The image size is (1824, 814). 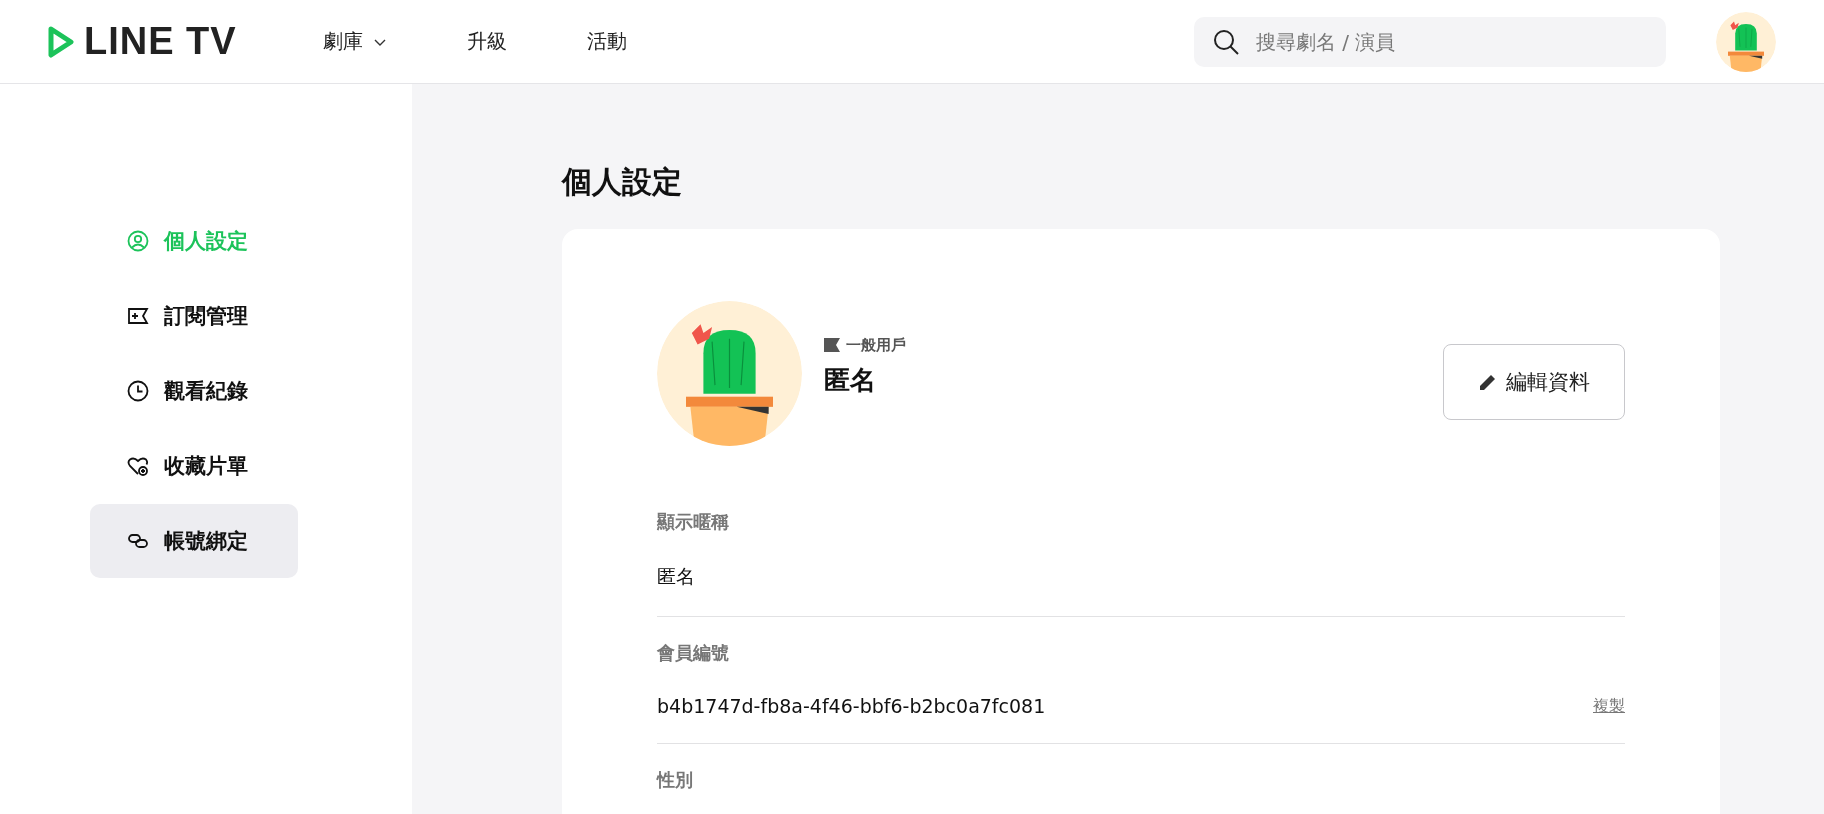 I want to click on user-type-label: 一般用戶, so click(x=876, y=345).